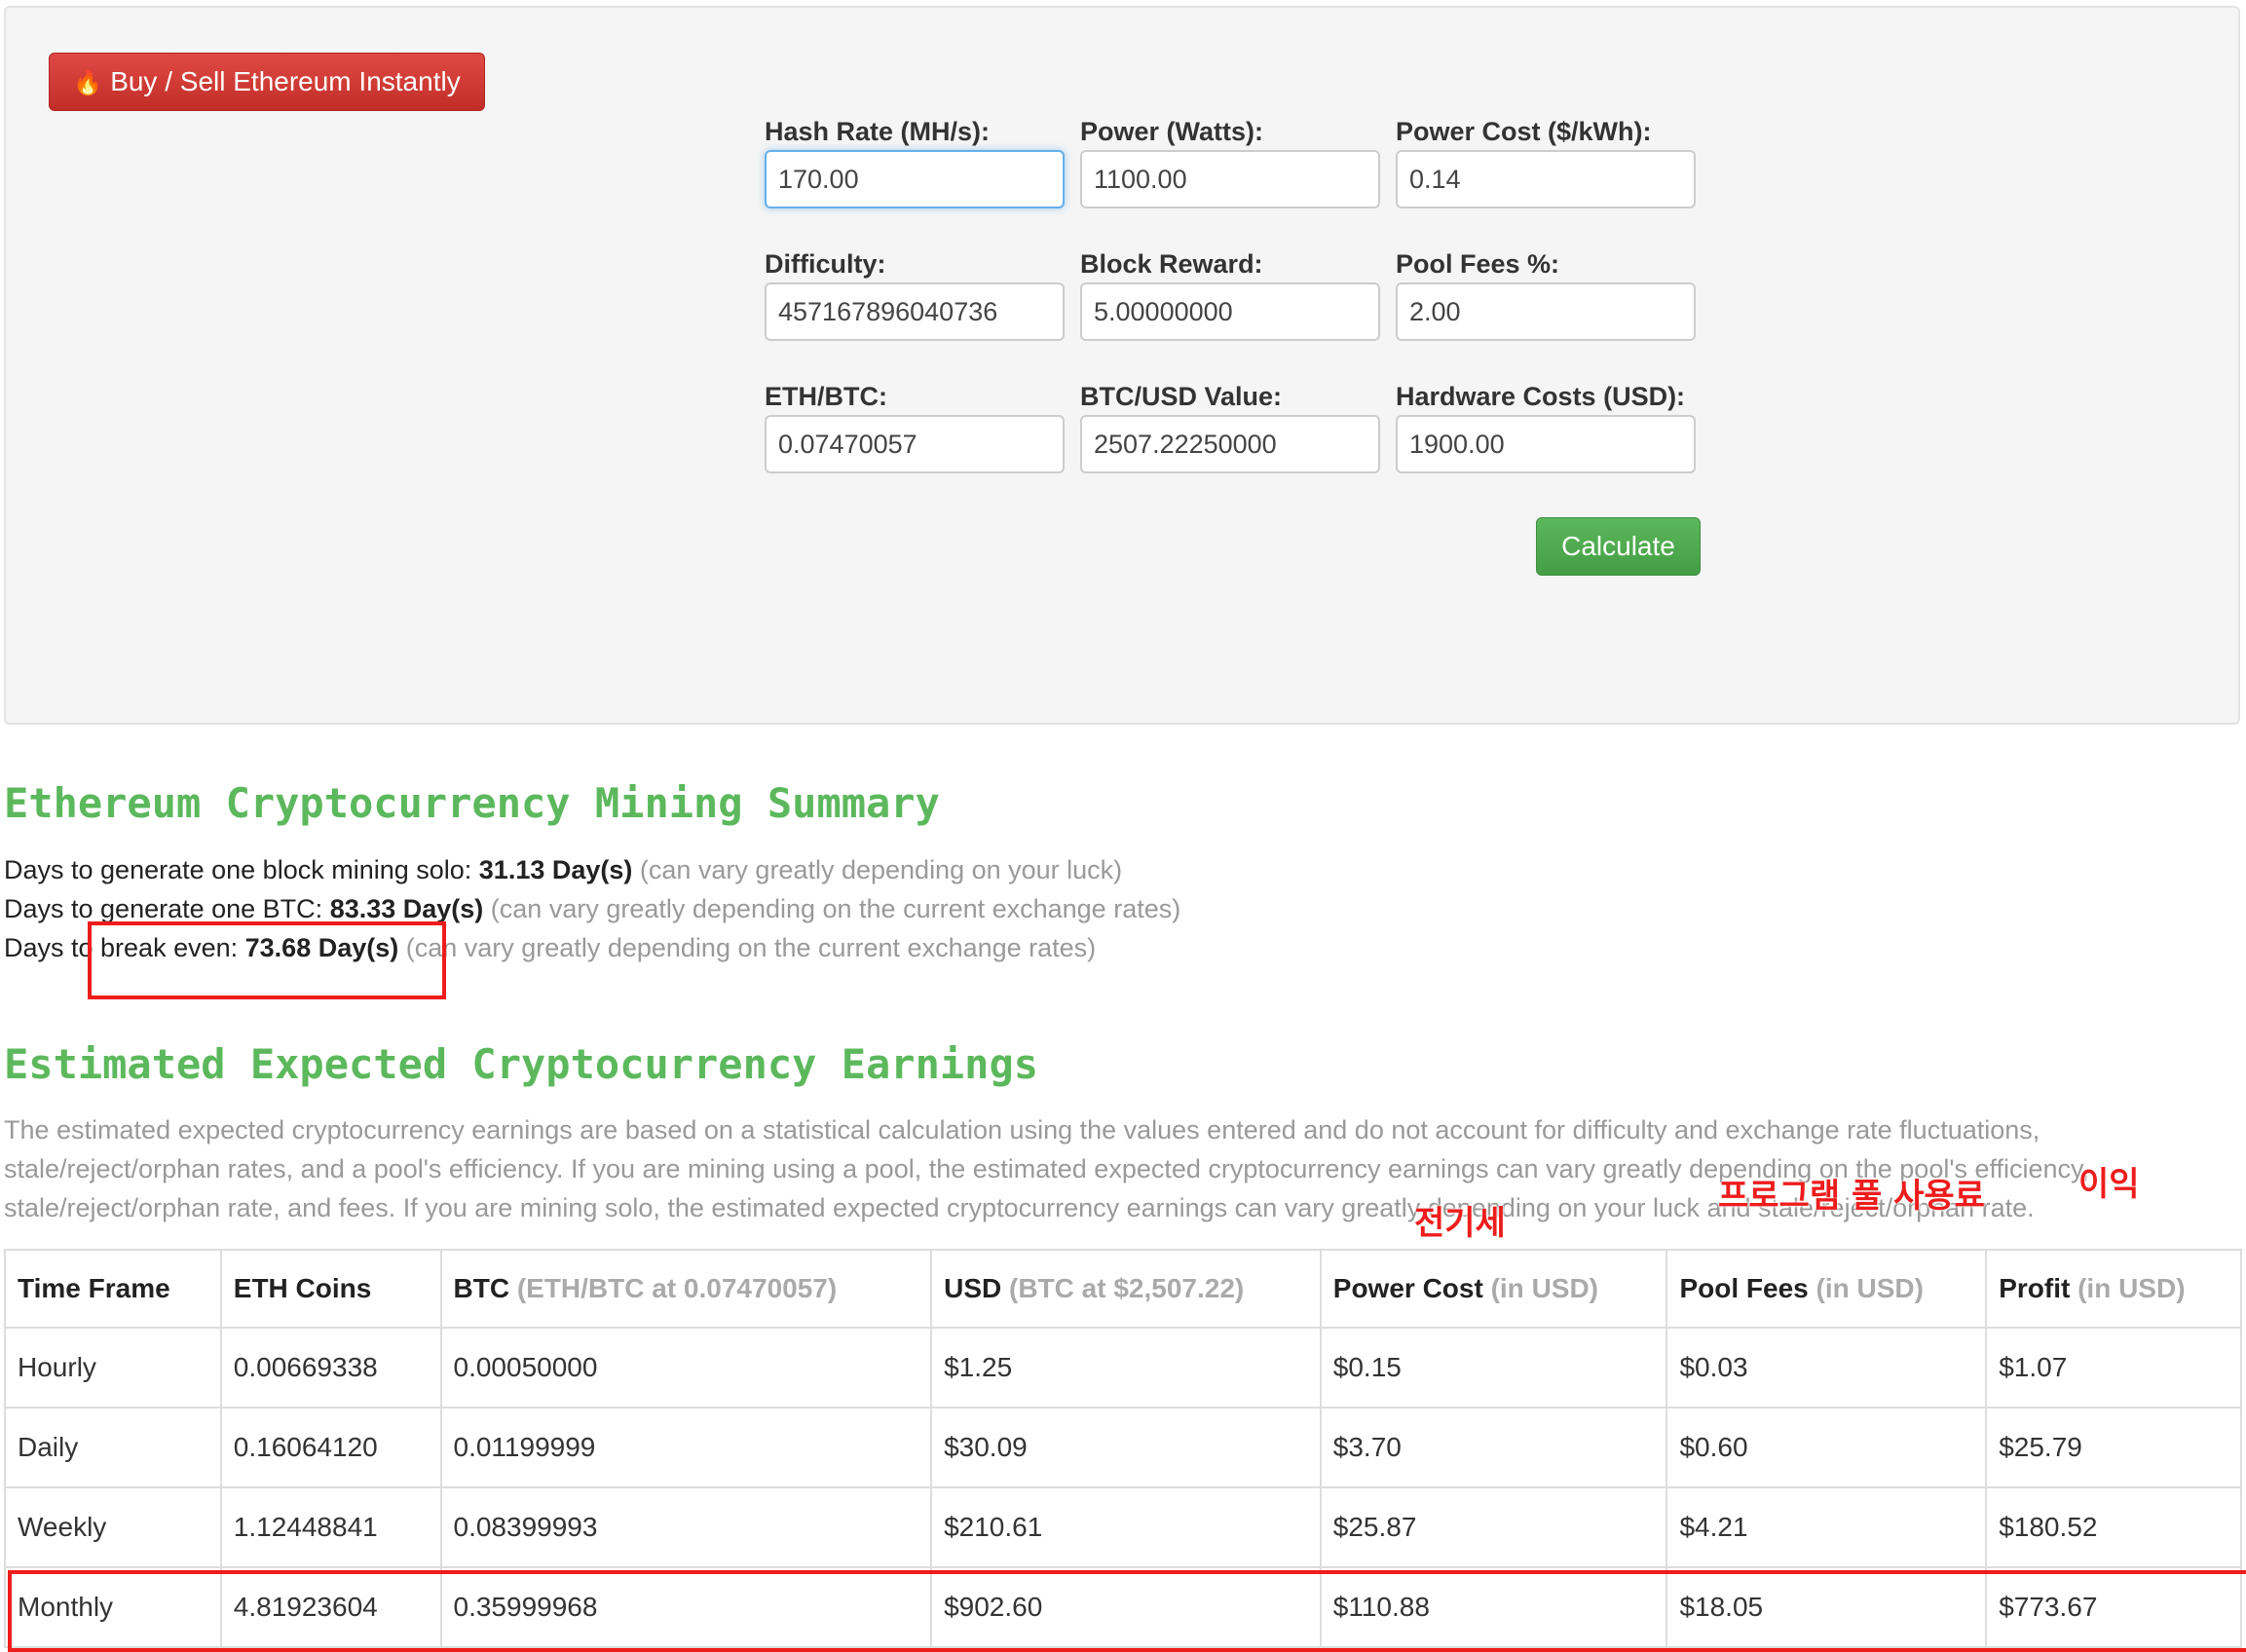  Describe the element at coordinates (241, 870) in the screenshot. I see `summary-line-block-prefix: Days to generate one block mining solo:` at that location.